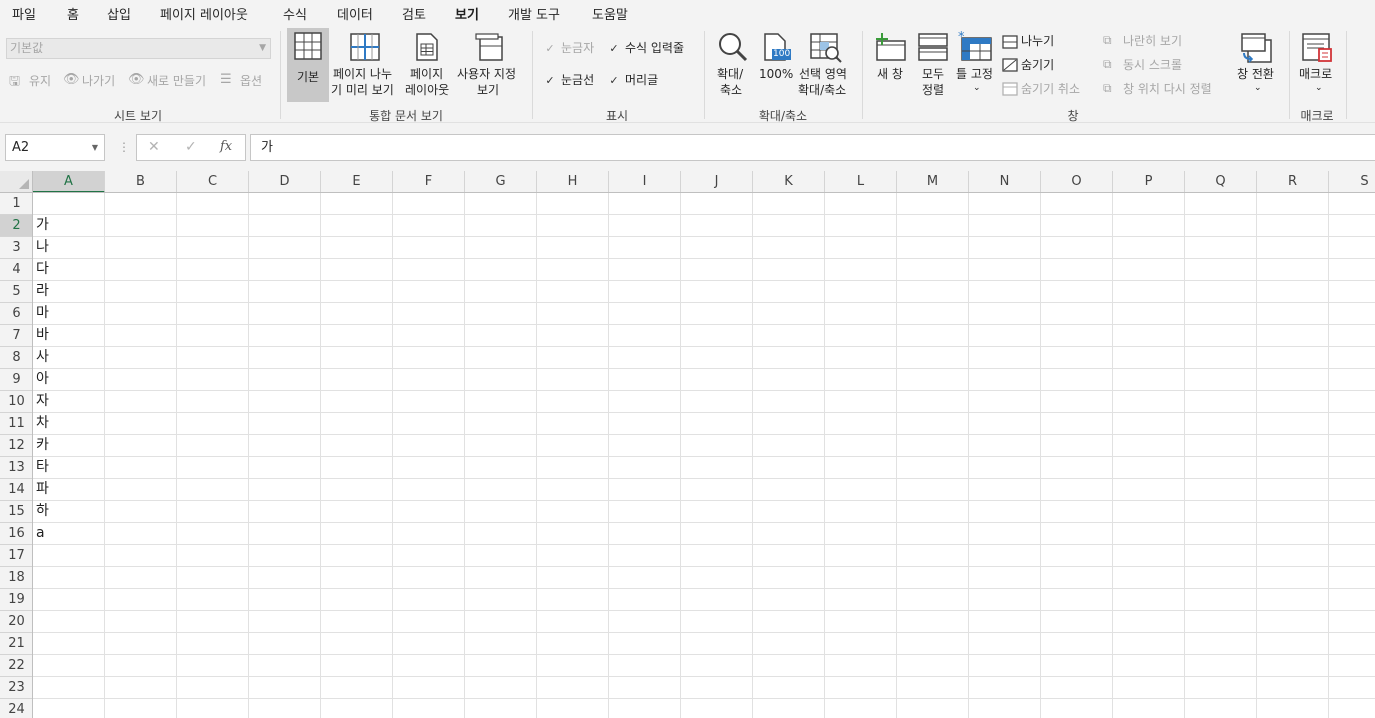  I want to click on column-header: F, so click(429, 181).